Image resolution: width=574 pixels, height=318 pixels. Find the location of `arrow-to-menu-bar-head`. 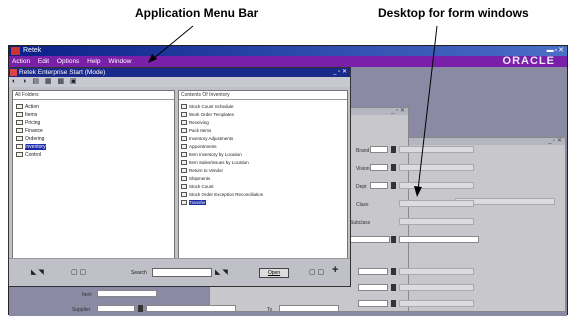

arrow-to-menu-bar-head is located at coordinates (152, 58).